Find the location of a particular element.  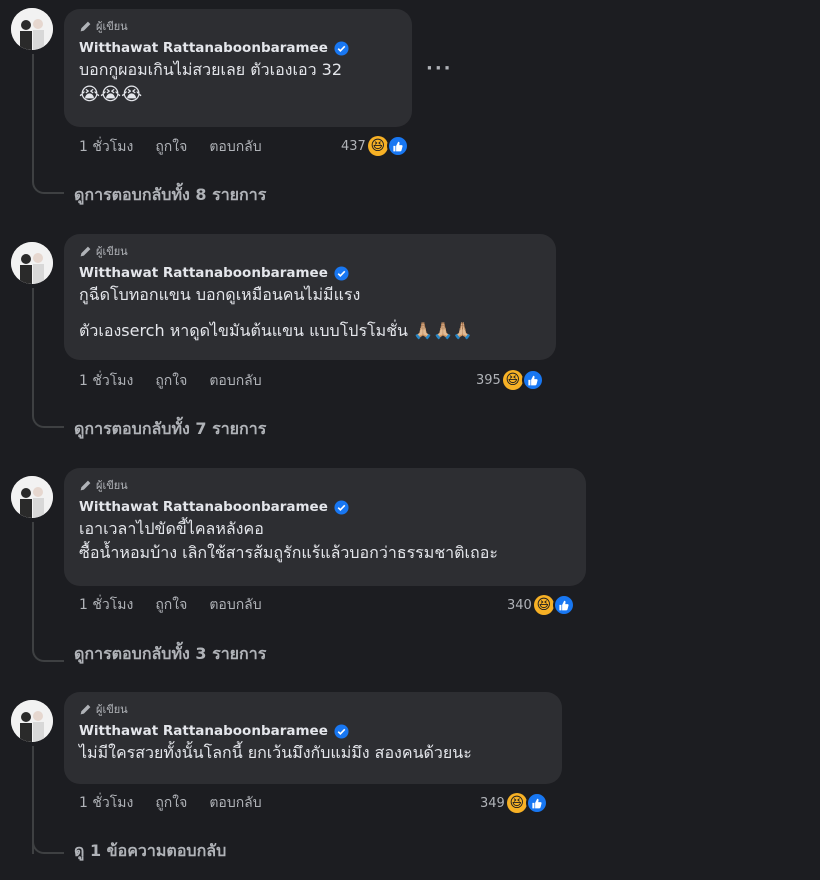

view-replies-link: ดูการตอบกลับทั้ง 7 รายการ is located at coordinates (170, 429).